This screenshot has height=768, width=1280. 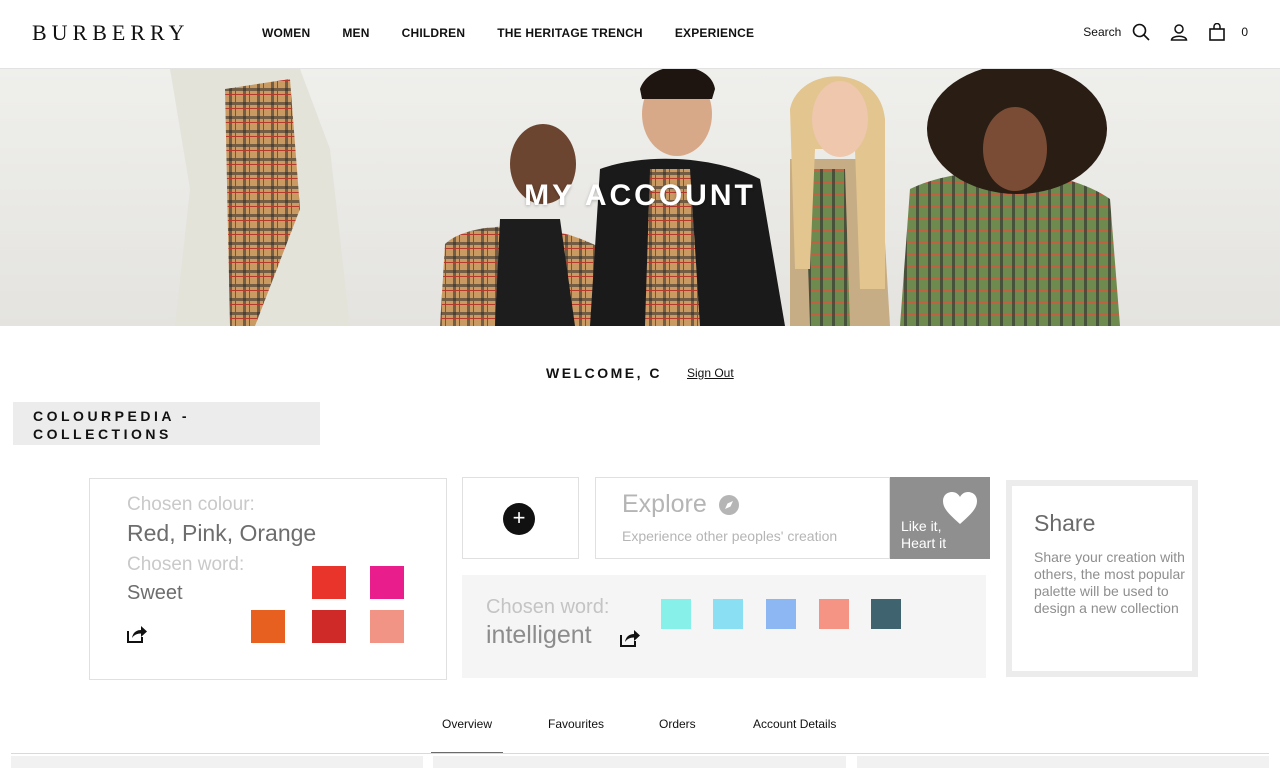 I want to click on hero-title: MY ACCOUNT, so click(x=640, y=195).